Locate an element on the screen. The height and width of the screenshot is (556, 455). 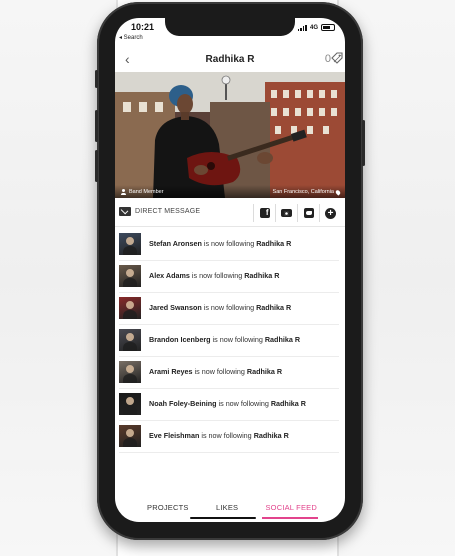
member-role-label: Band Member is located at coordinates (146, 192).